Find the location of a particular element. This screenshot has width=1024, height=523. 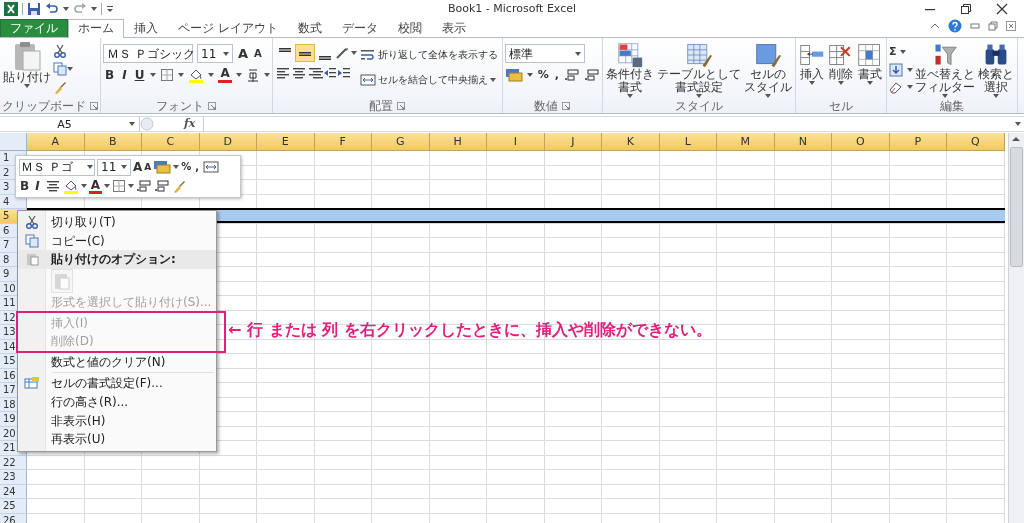

collapse-ribbon-icon is located at coordinates (935, 26).